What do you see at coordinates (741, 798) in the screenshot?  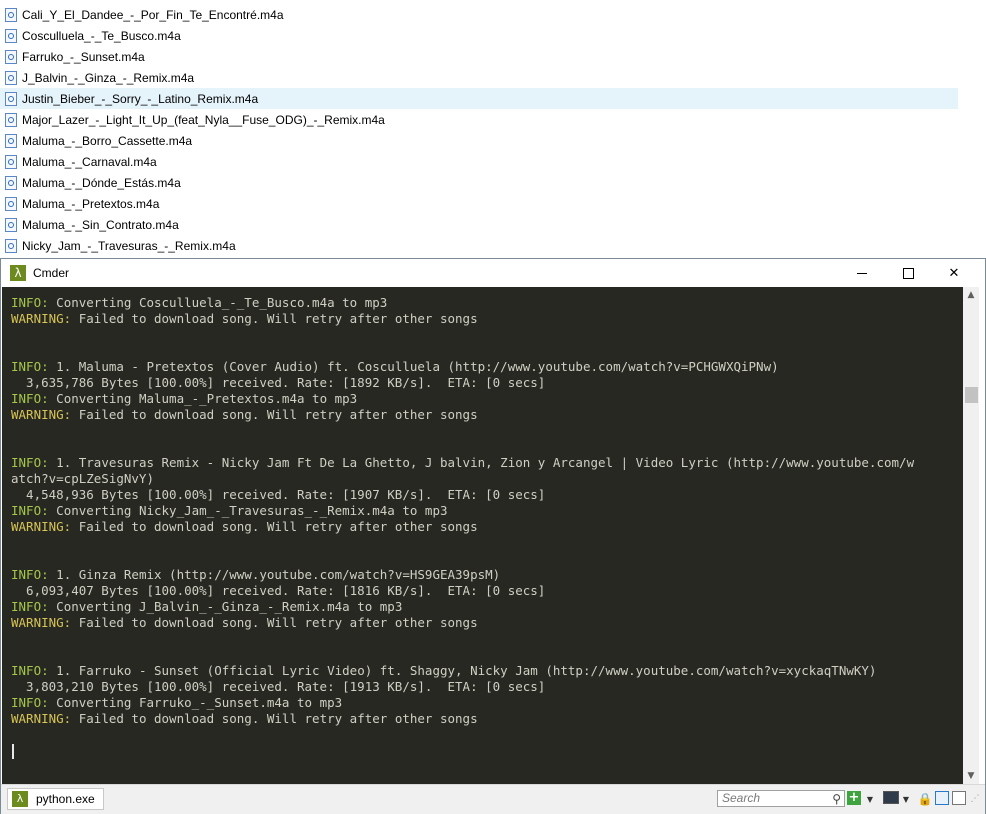 I see `search-placeholder: Search` at bounding box center [741, 798].